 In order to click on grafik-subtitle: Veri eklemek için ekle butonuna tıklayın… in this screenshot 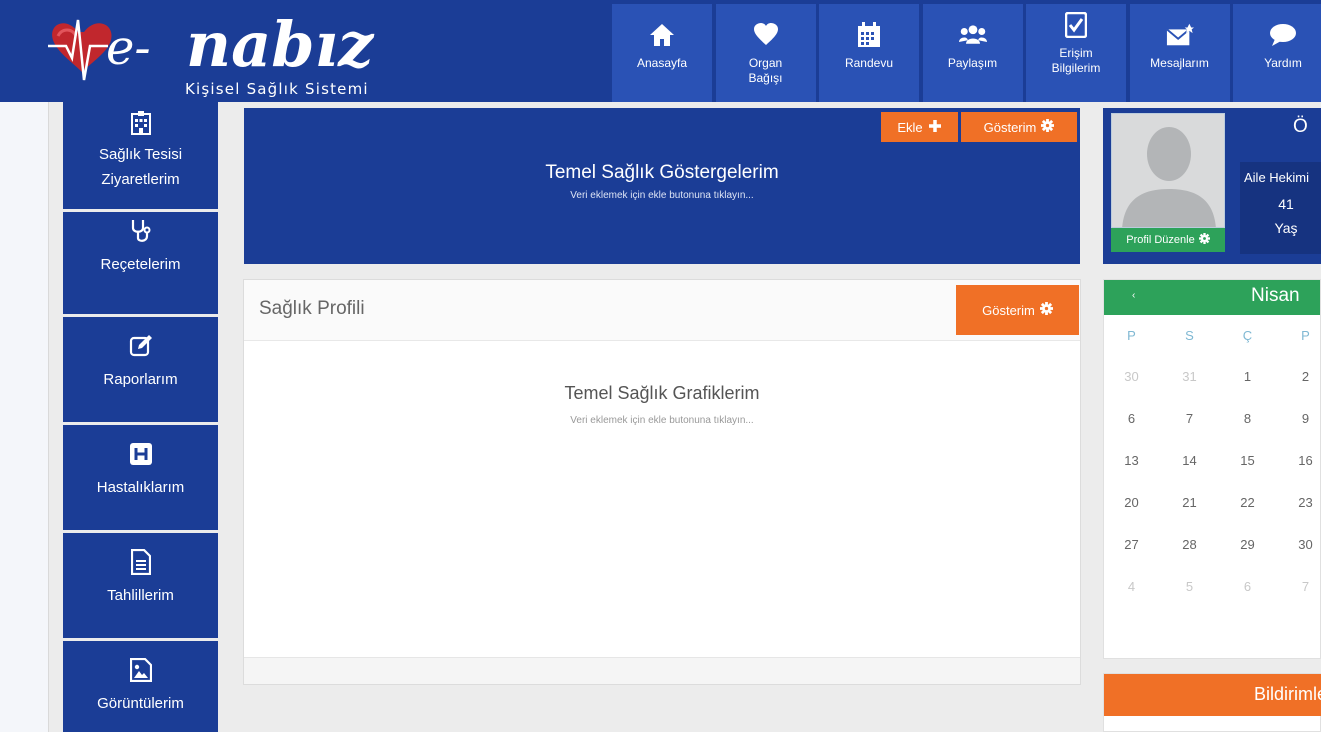, I will do `click(662, 420)`.